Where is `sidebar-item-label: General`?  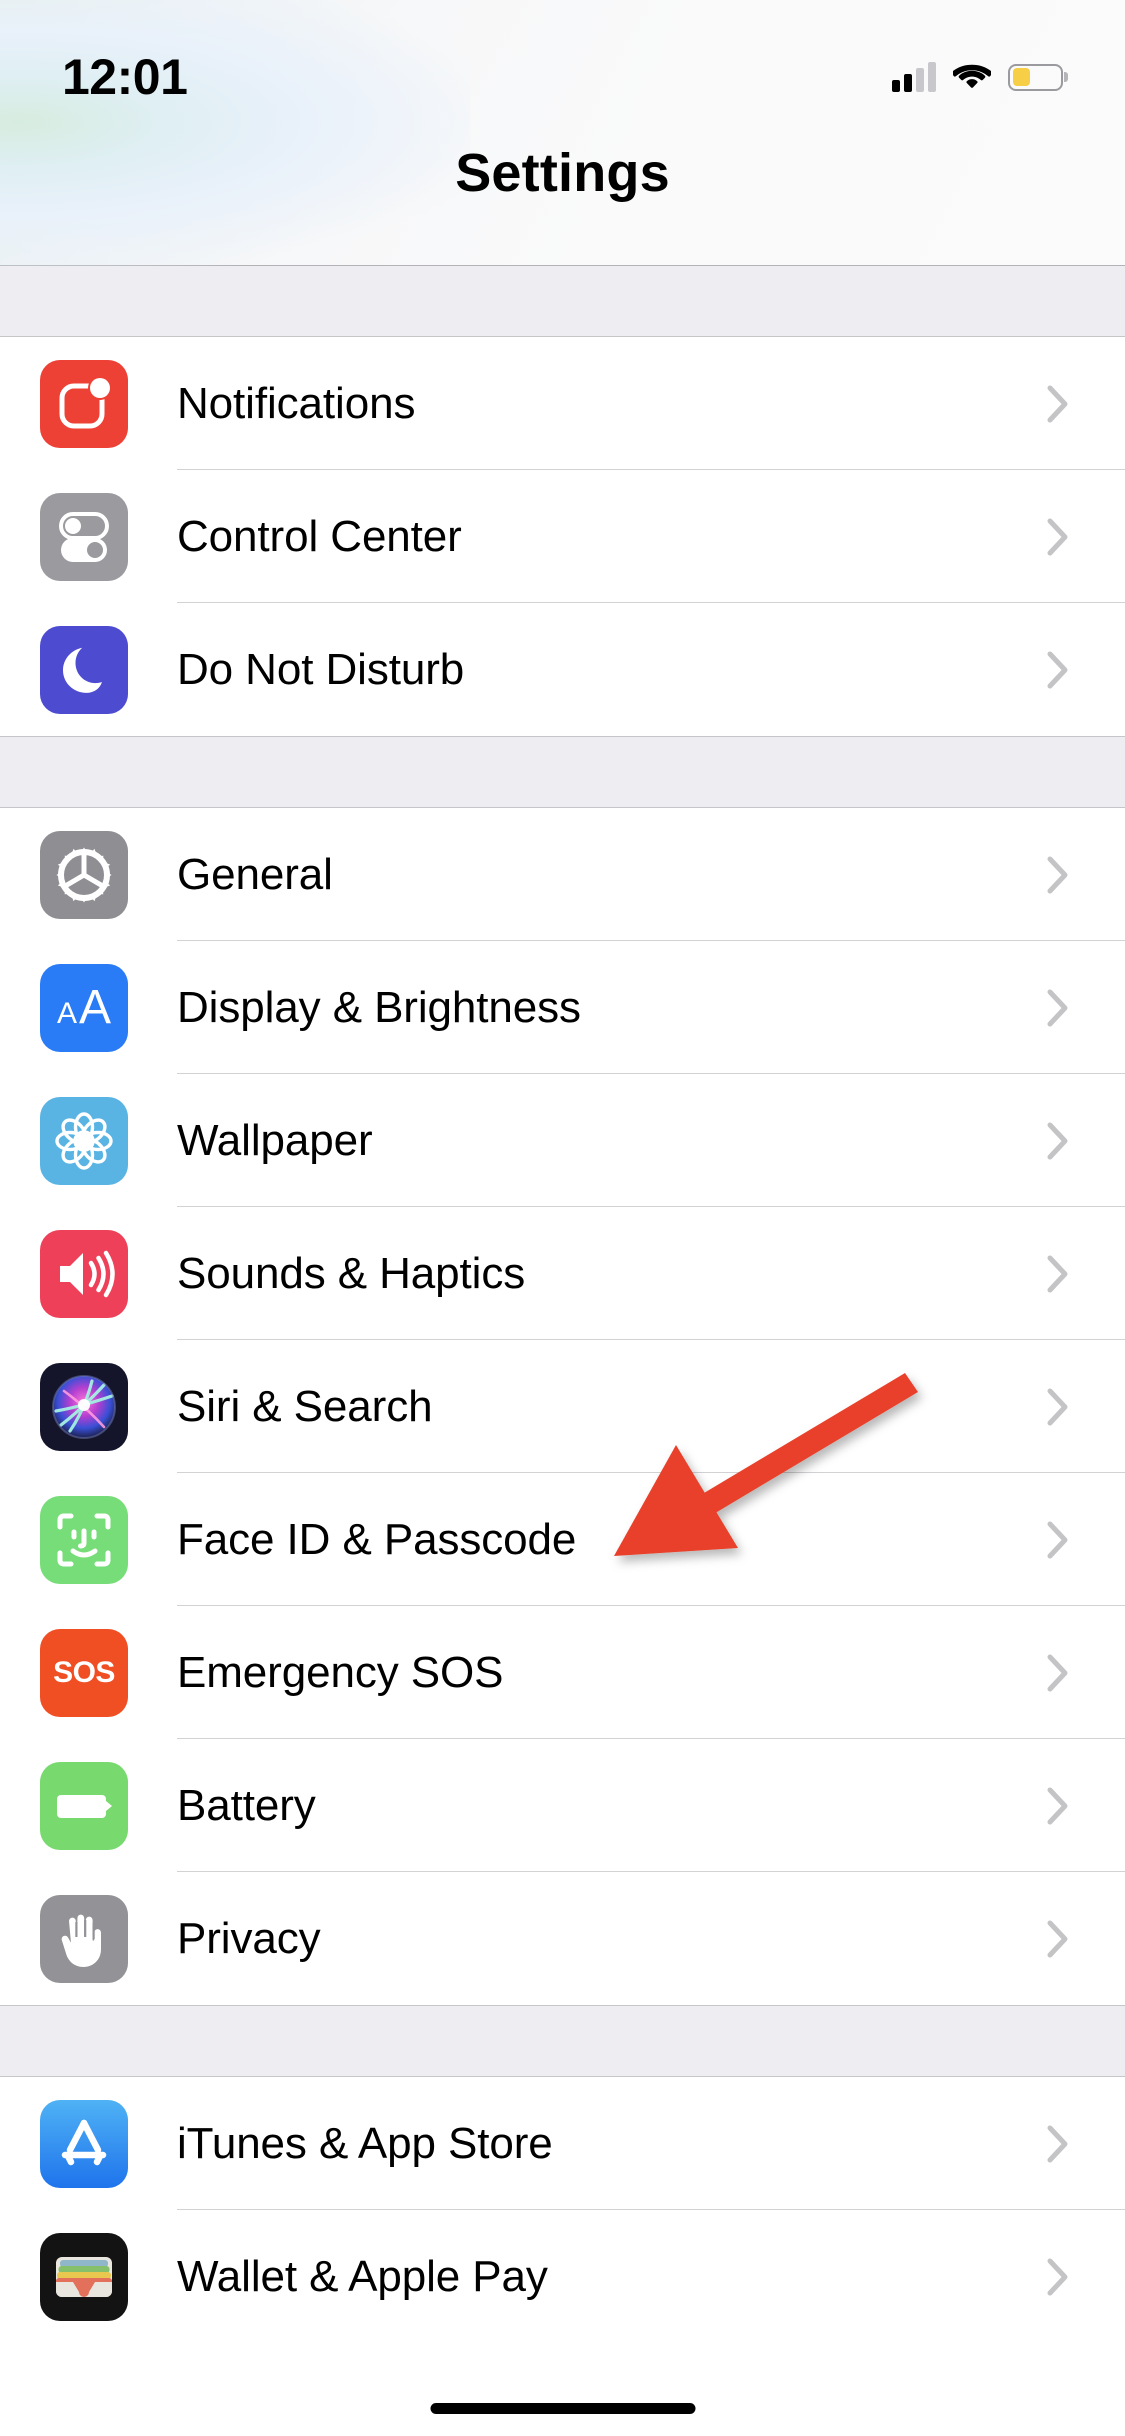 sidebar-item-label: General is located at coordinates (255, 874).